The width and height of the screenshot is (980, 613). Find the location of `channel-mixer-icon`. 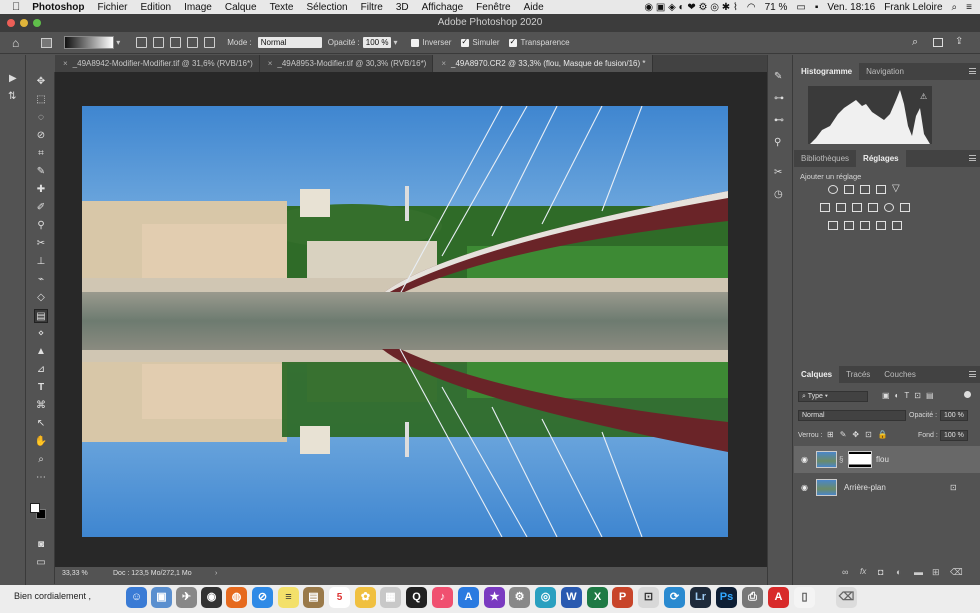

channel-mixer-icon is located at coordinates (889, 207).